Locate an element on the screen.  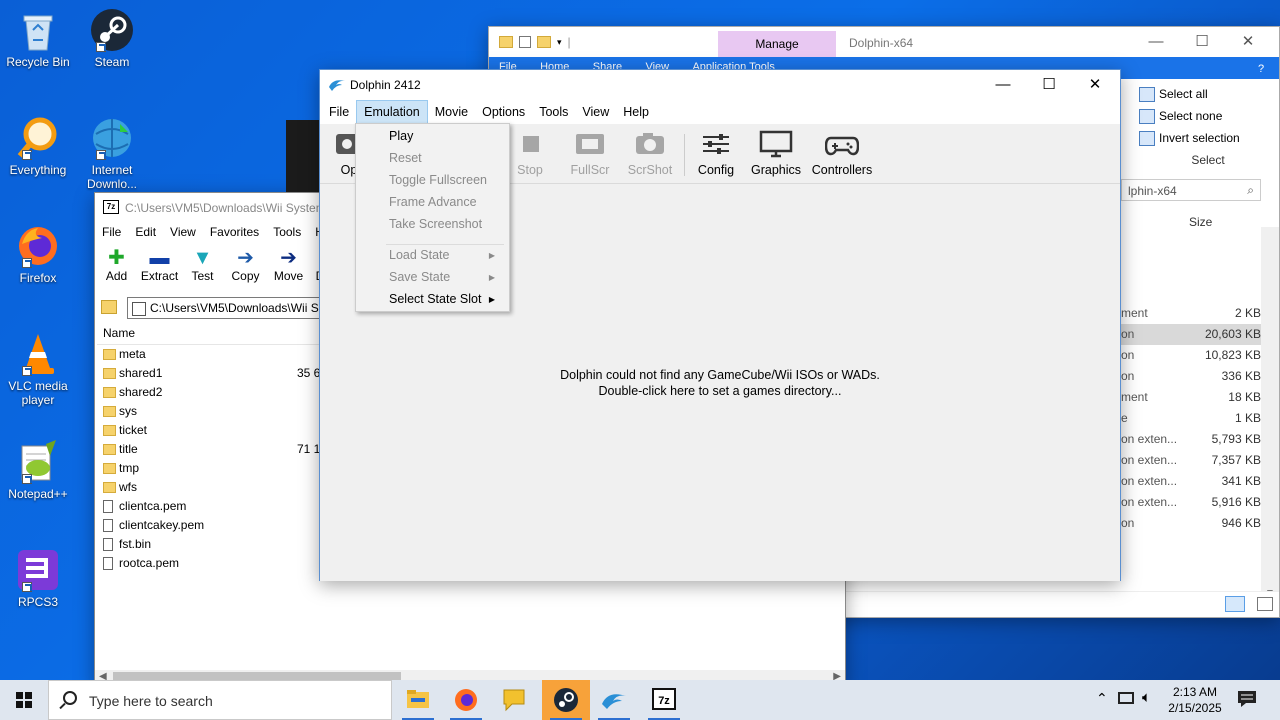
list-item: on 946 KB is located at coordinates (1191, 523).